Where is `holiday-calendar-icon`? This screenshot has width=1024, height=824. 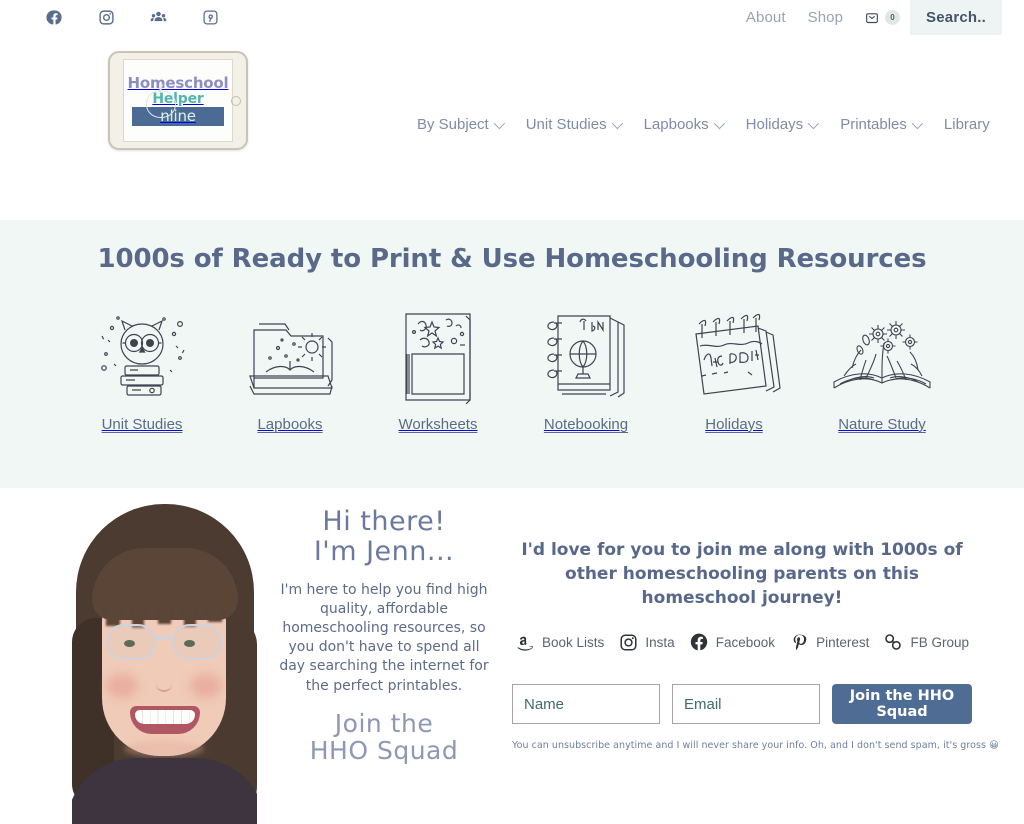 holiday-calendar-icon is located at coordinates (734, 354).